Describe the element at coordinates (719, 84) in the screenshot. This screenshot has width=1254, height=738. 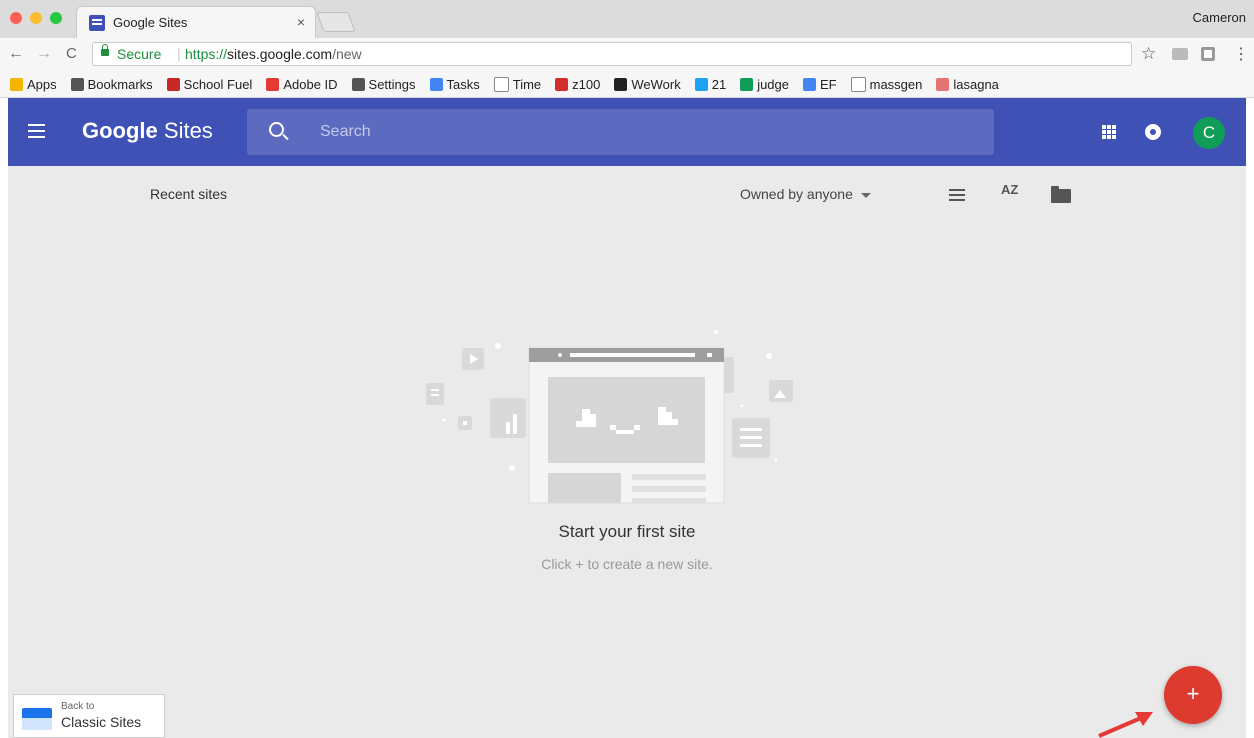
I see `bookmark-label: 21` at that location.